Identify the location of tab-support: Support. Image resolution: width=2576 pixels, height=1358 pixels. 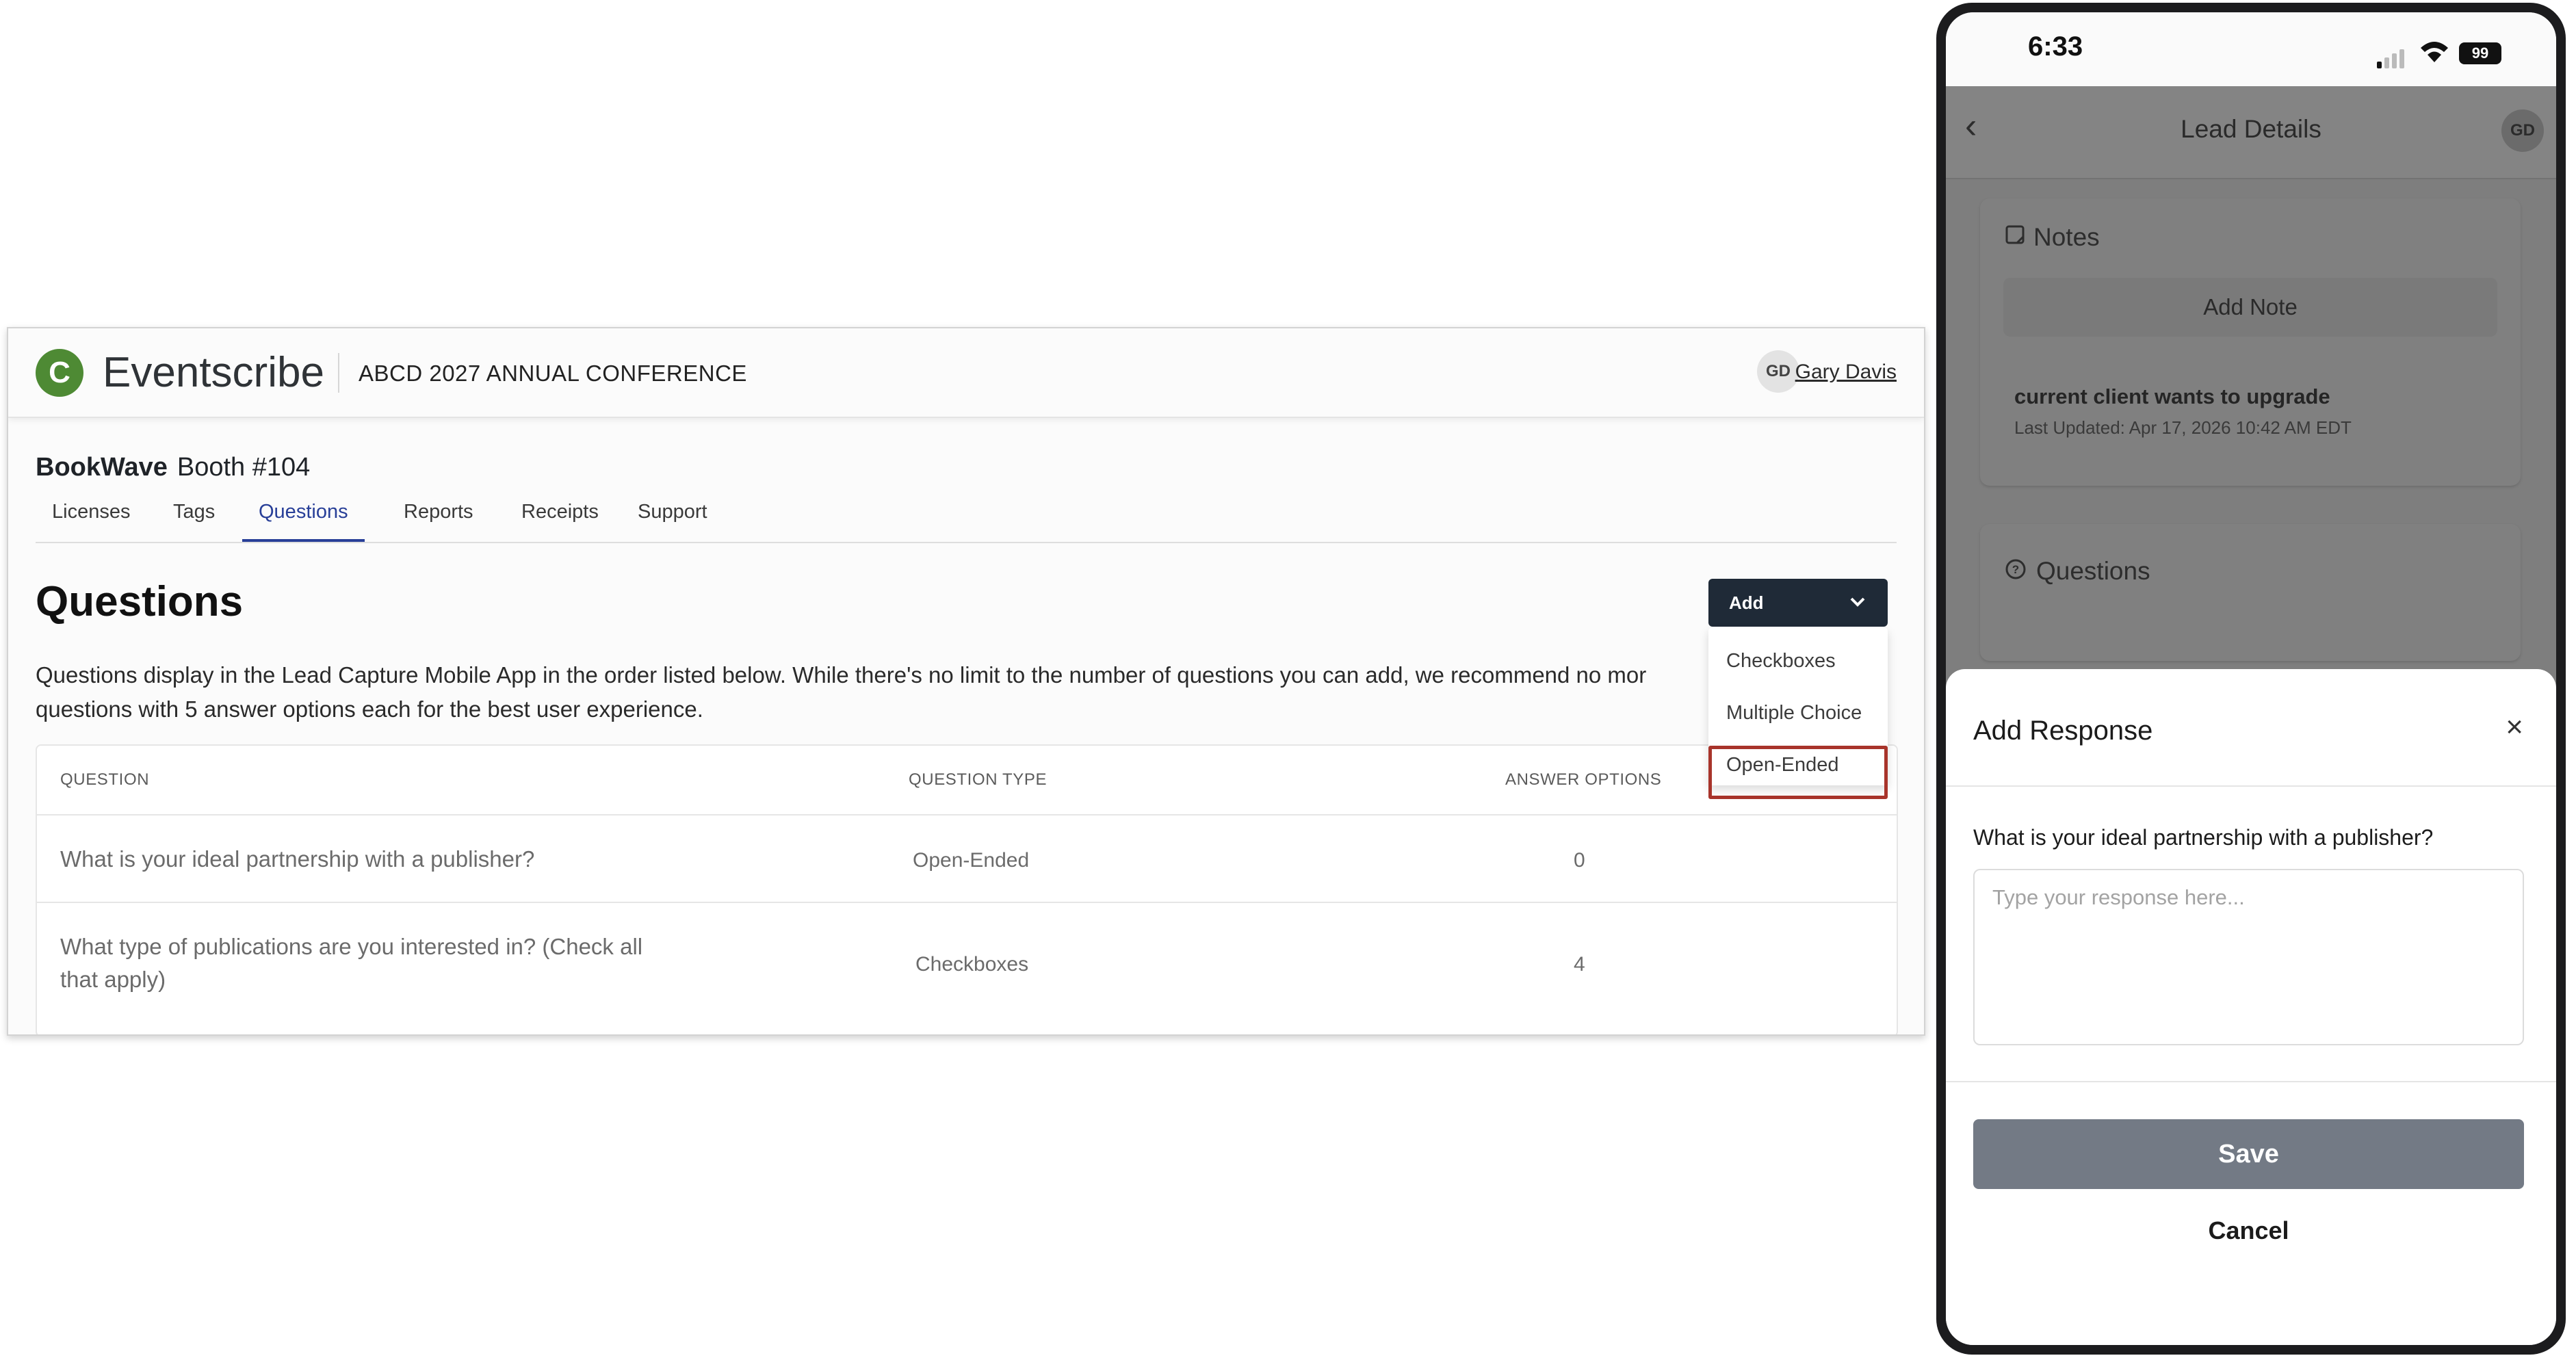
(672, 512).